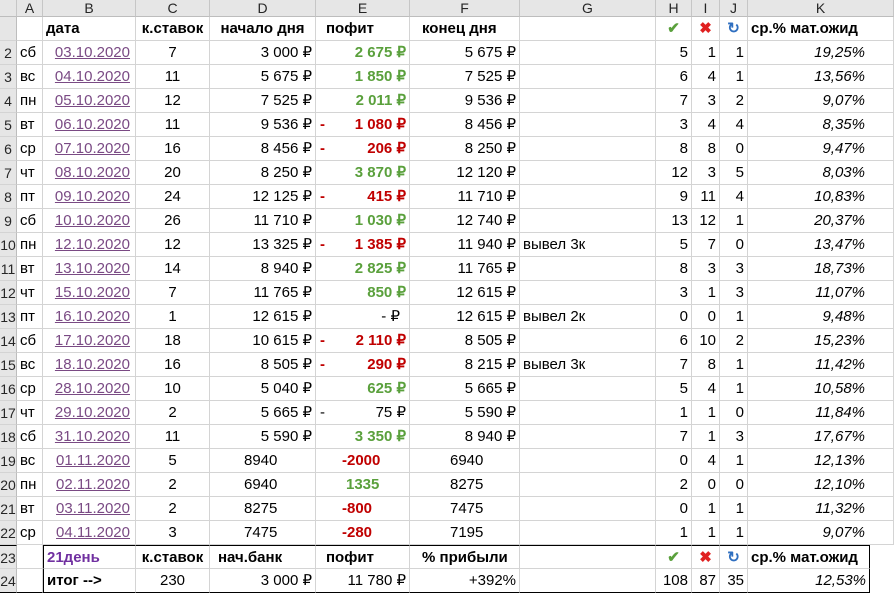 The height and width of the screenshot is (612, 894). What do you see at coordinates (674, 485) in the screenshot?
I see `h-cell: 2` at bounding box center [674, 485].